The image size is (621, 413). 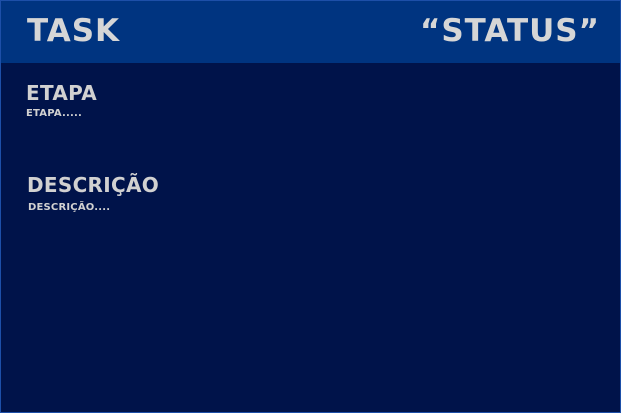 I want to click on task-title: TASK, so click(x=74, y=31).